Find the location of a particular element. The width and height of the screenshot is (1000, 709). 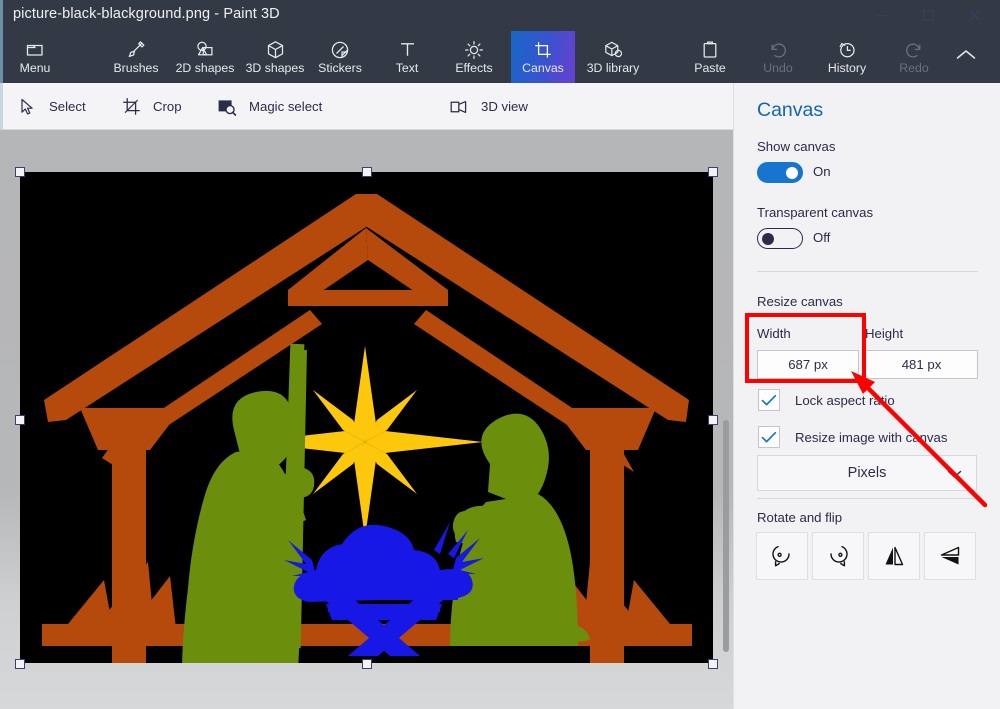

rotate-left-button is located at coordinates (782, 556).